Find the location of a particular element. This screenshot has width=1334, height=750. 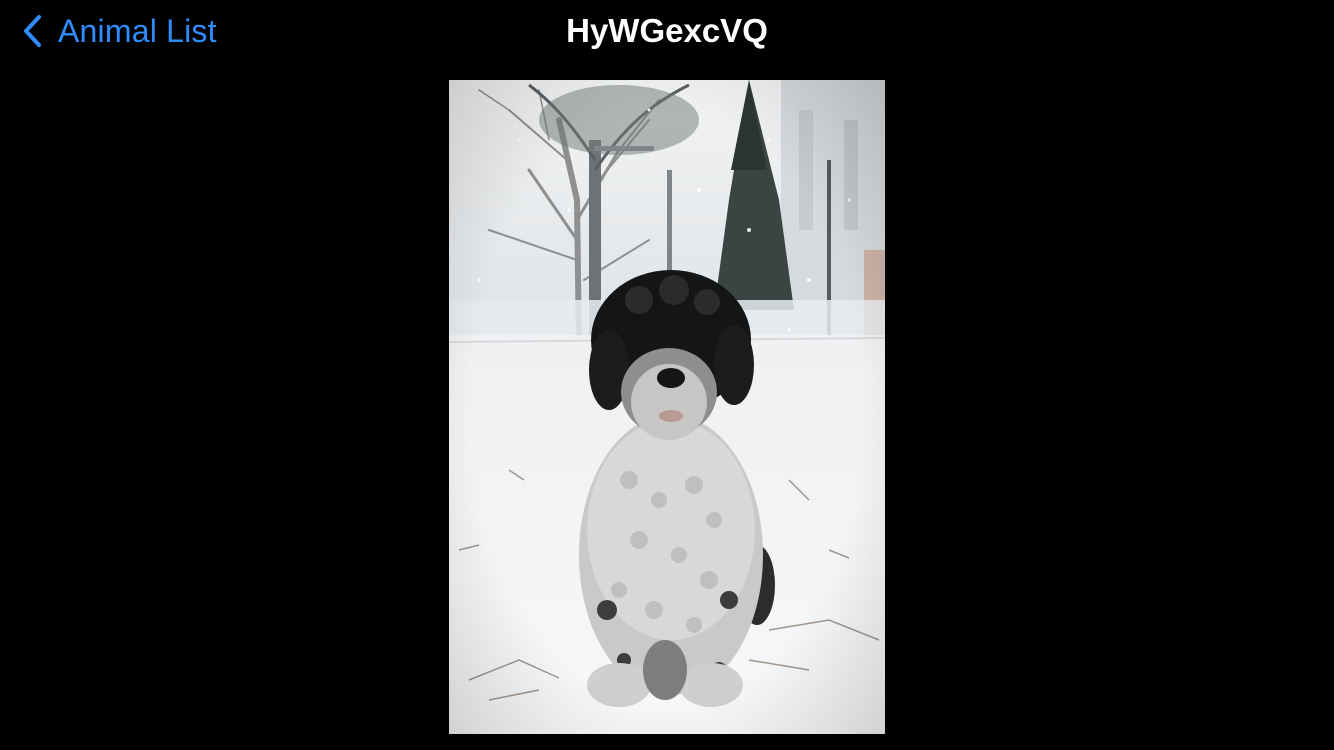

page-title: HyWGexcVQ is located at coordinates (667, 30).